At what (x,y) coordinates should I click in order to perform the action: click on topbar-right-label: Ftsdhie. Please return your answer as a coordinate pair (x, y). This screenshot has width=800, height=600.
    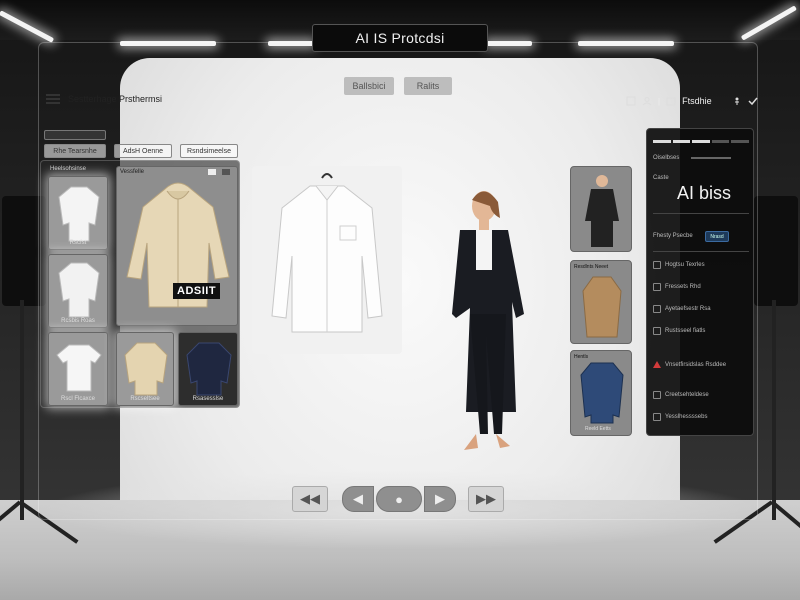
    Looking at the image, I should click on (697, 101).